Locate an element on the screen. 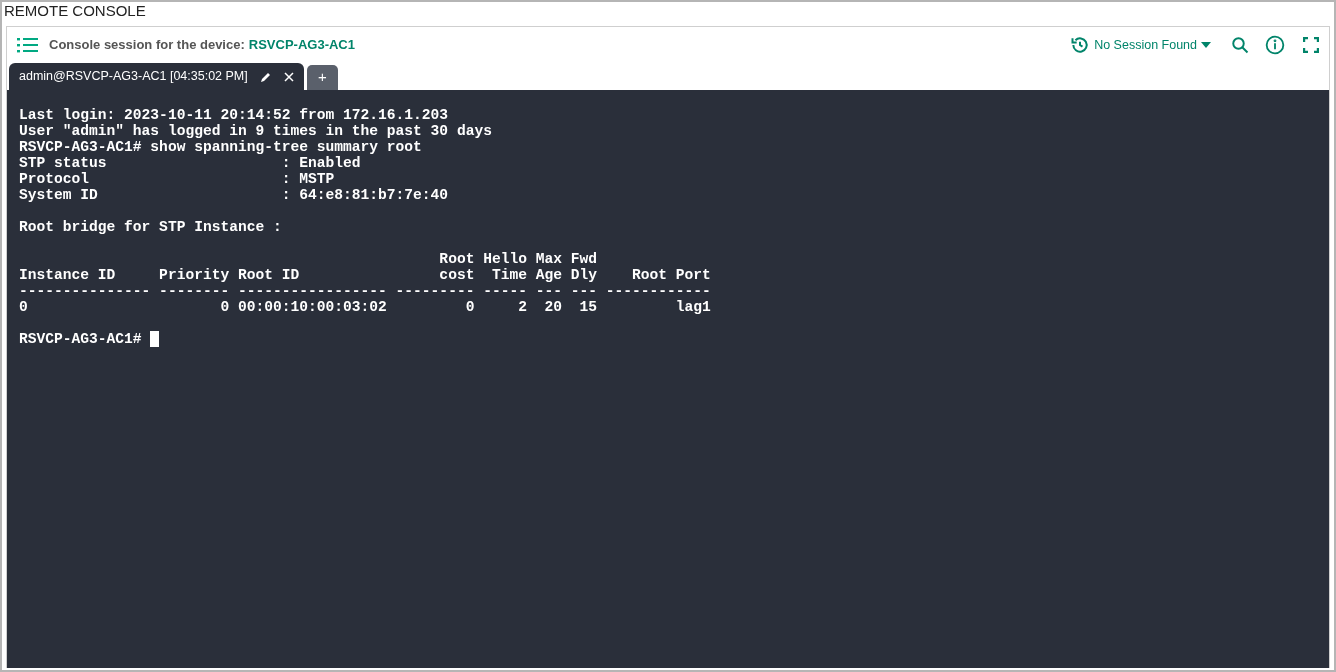  terminal-line: 0 0 00:00:10:00:03:02 0 2 20 15 lag1 is located at coordinates (365, 307).